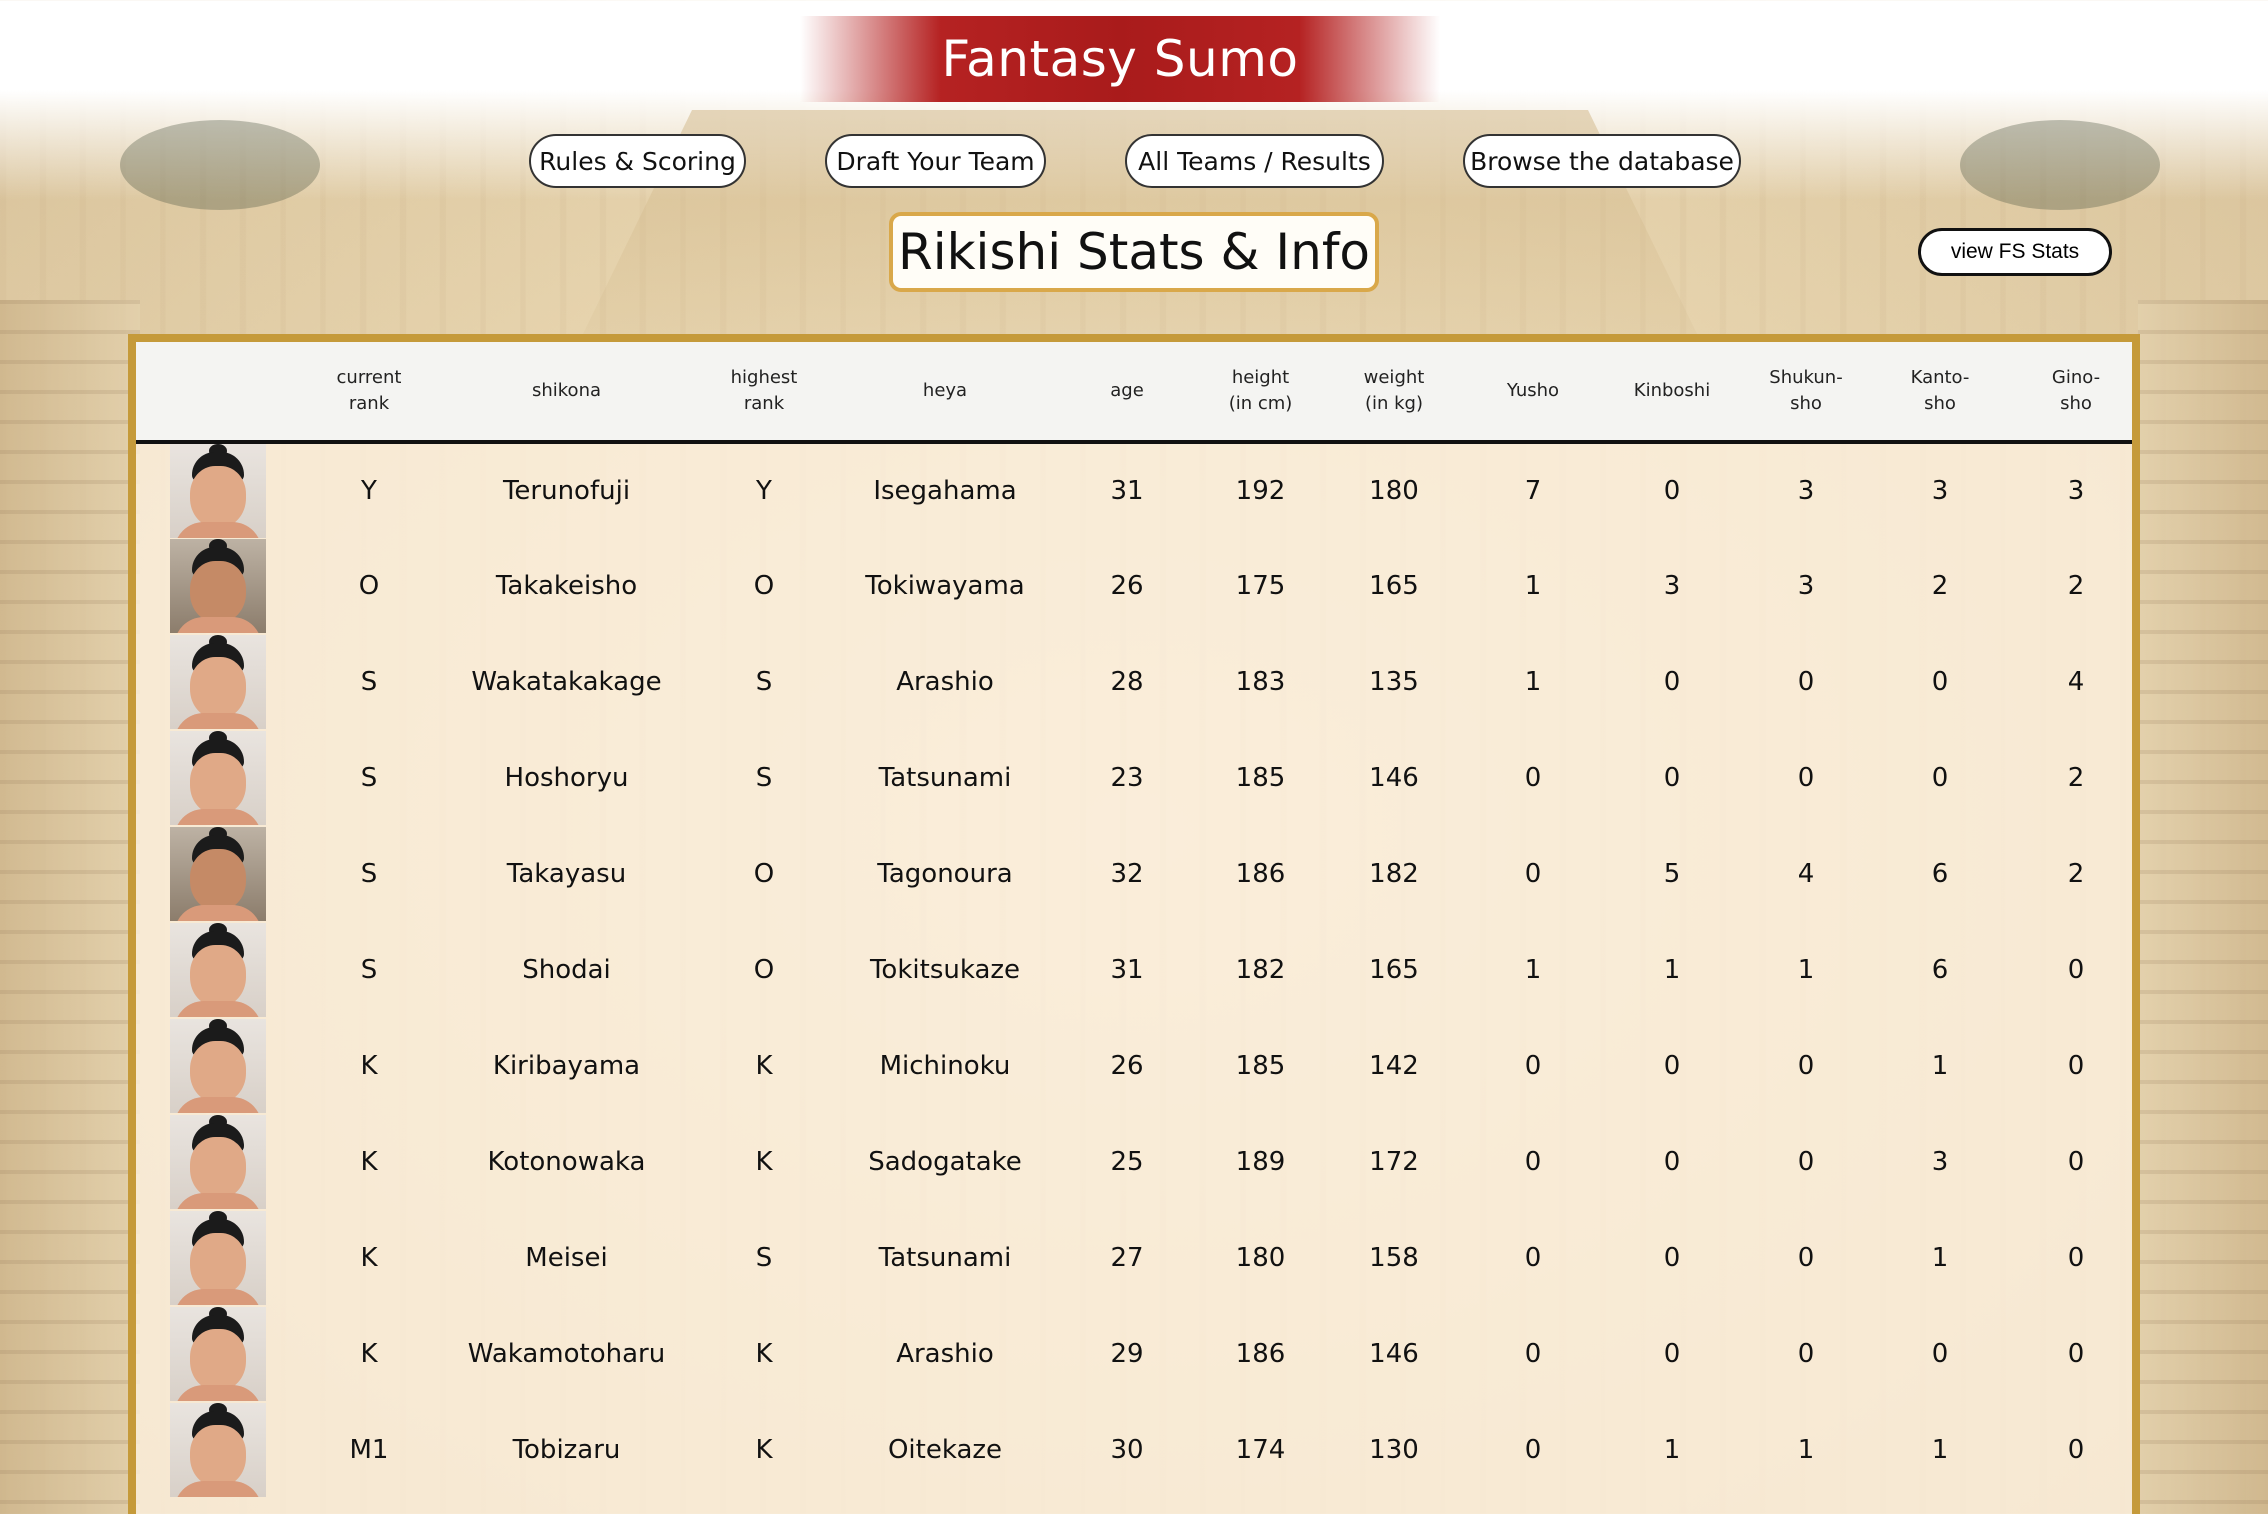 This screenshot has width=2268, height=1514. What do you see at coordinates (566, 874) in the screenshot?
I see `cell-shikona: Takayasu` at bounding box center [566, 874].